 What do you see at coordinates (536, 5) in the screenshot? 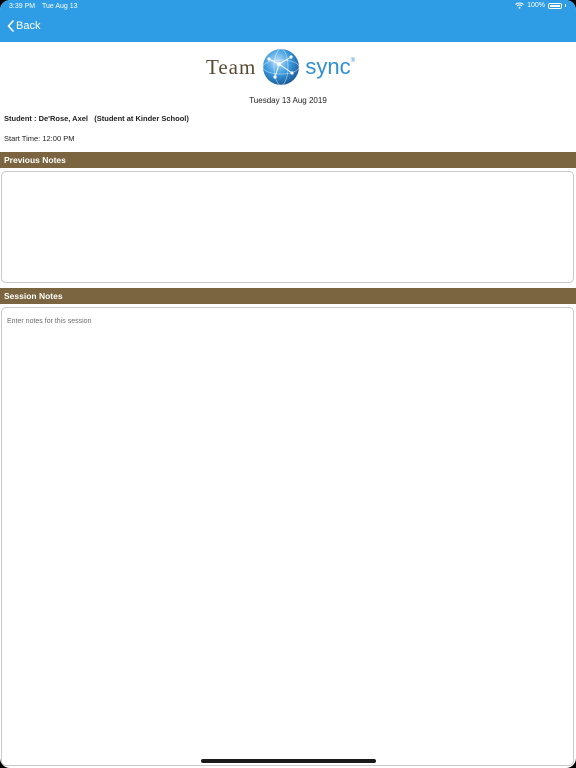
I see `battery-percent: 100%` at bounding box center [536, 5].